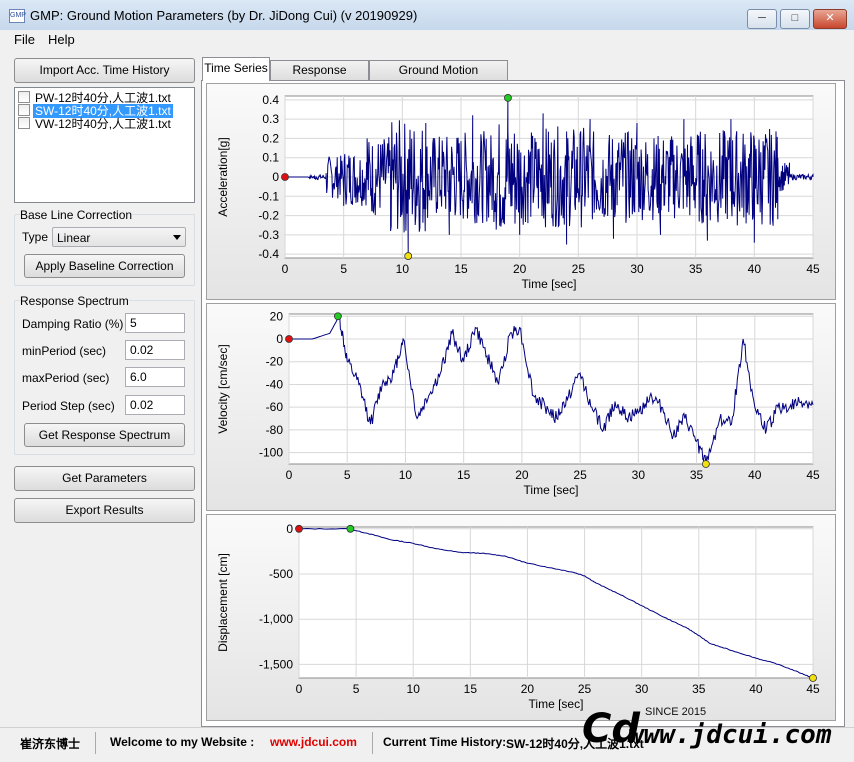 The width and height of the screenshot is (854, 762). I want to click on menu-help: Help, so click(61, 39).